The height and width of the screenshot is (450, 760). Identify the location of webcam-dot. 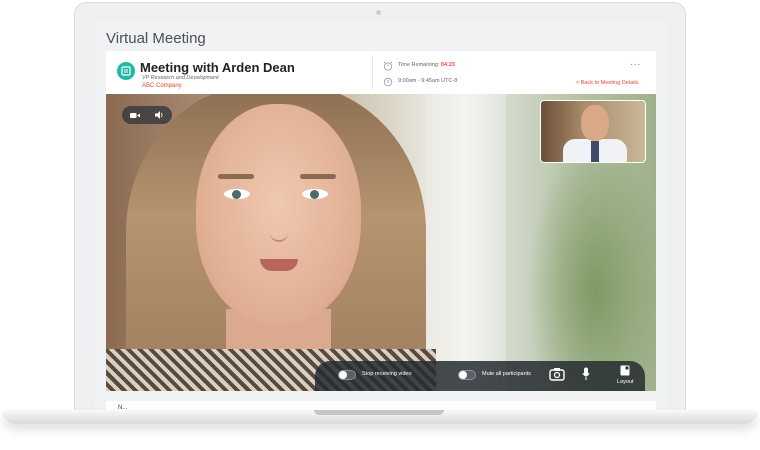
(378, 12).